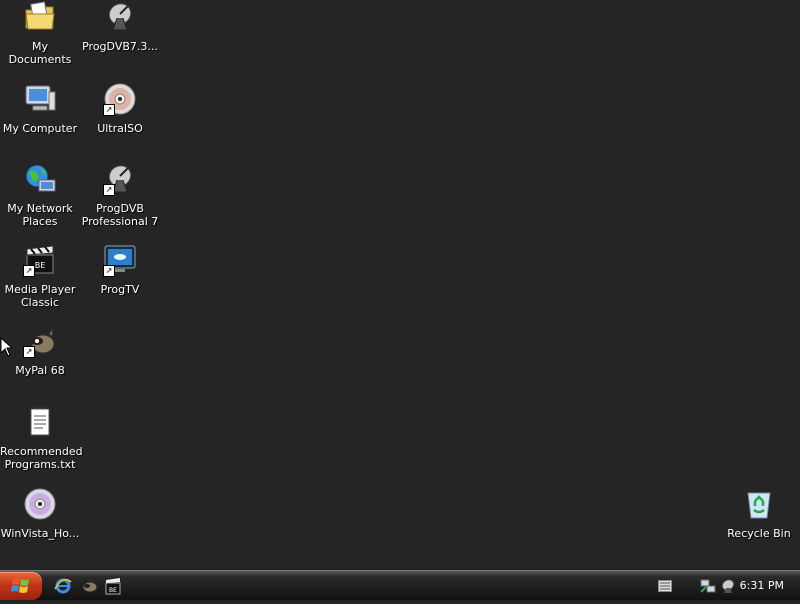 This screenshot has width=800, height=604. I want to click on clapperboard-icon: BE ↗, so click(40, 260).